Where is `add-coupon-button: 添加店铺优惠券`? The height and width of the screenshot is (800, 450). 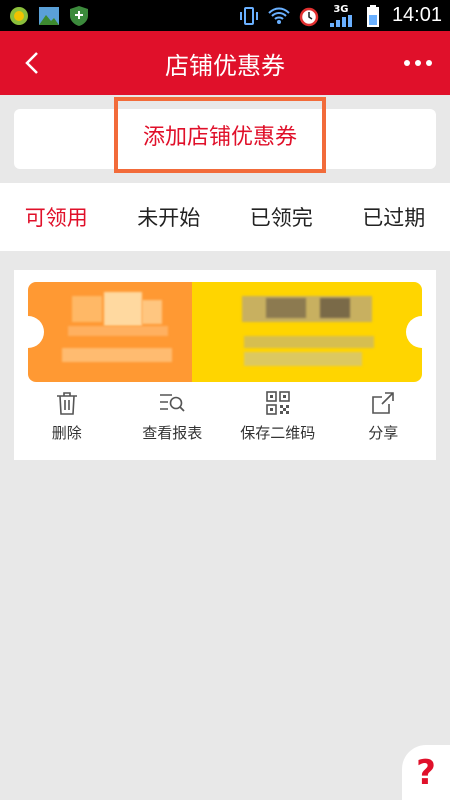
add-coupon-button: 添加店铺优惠券 is located at coordinates (220, 135).